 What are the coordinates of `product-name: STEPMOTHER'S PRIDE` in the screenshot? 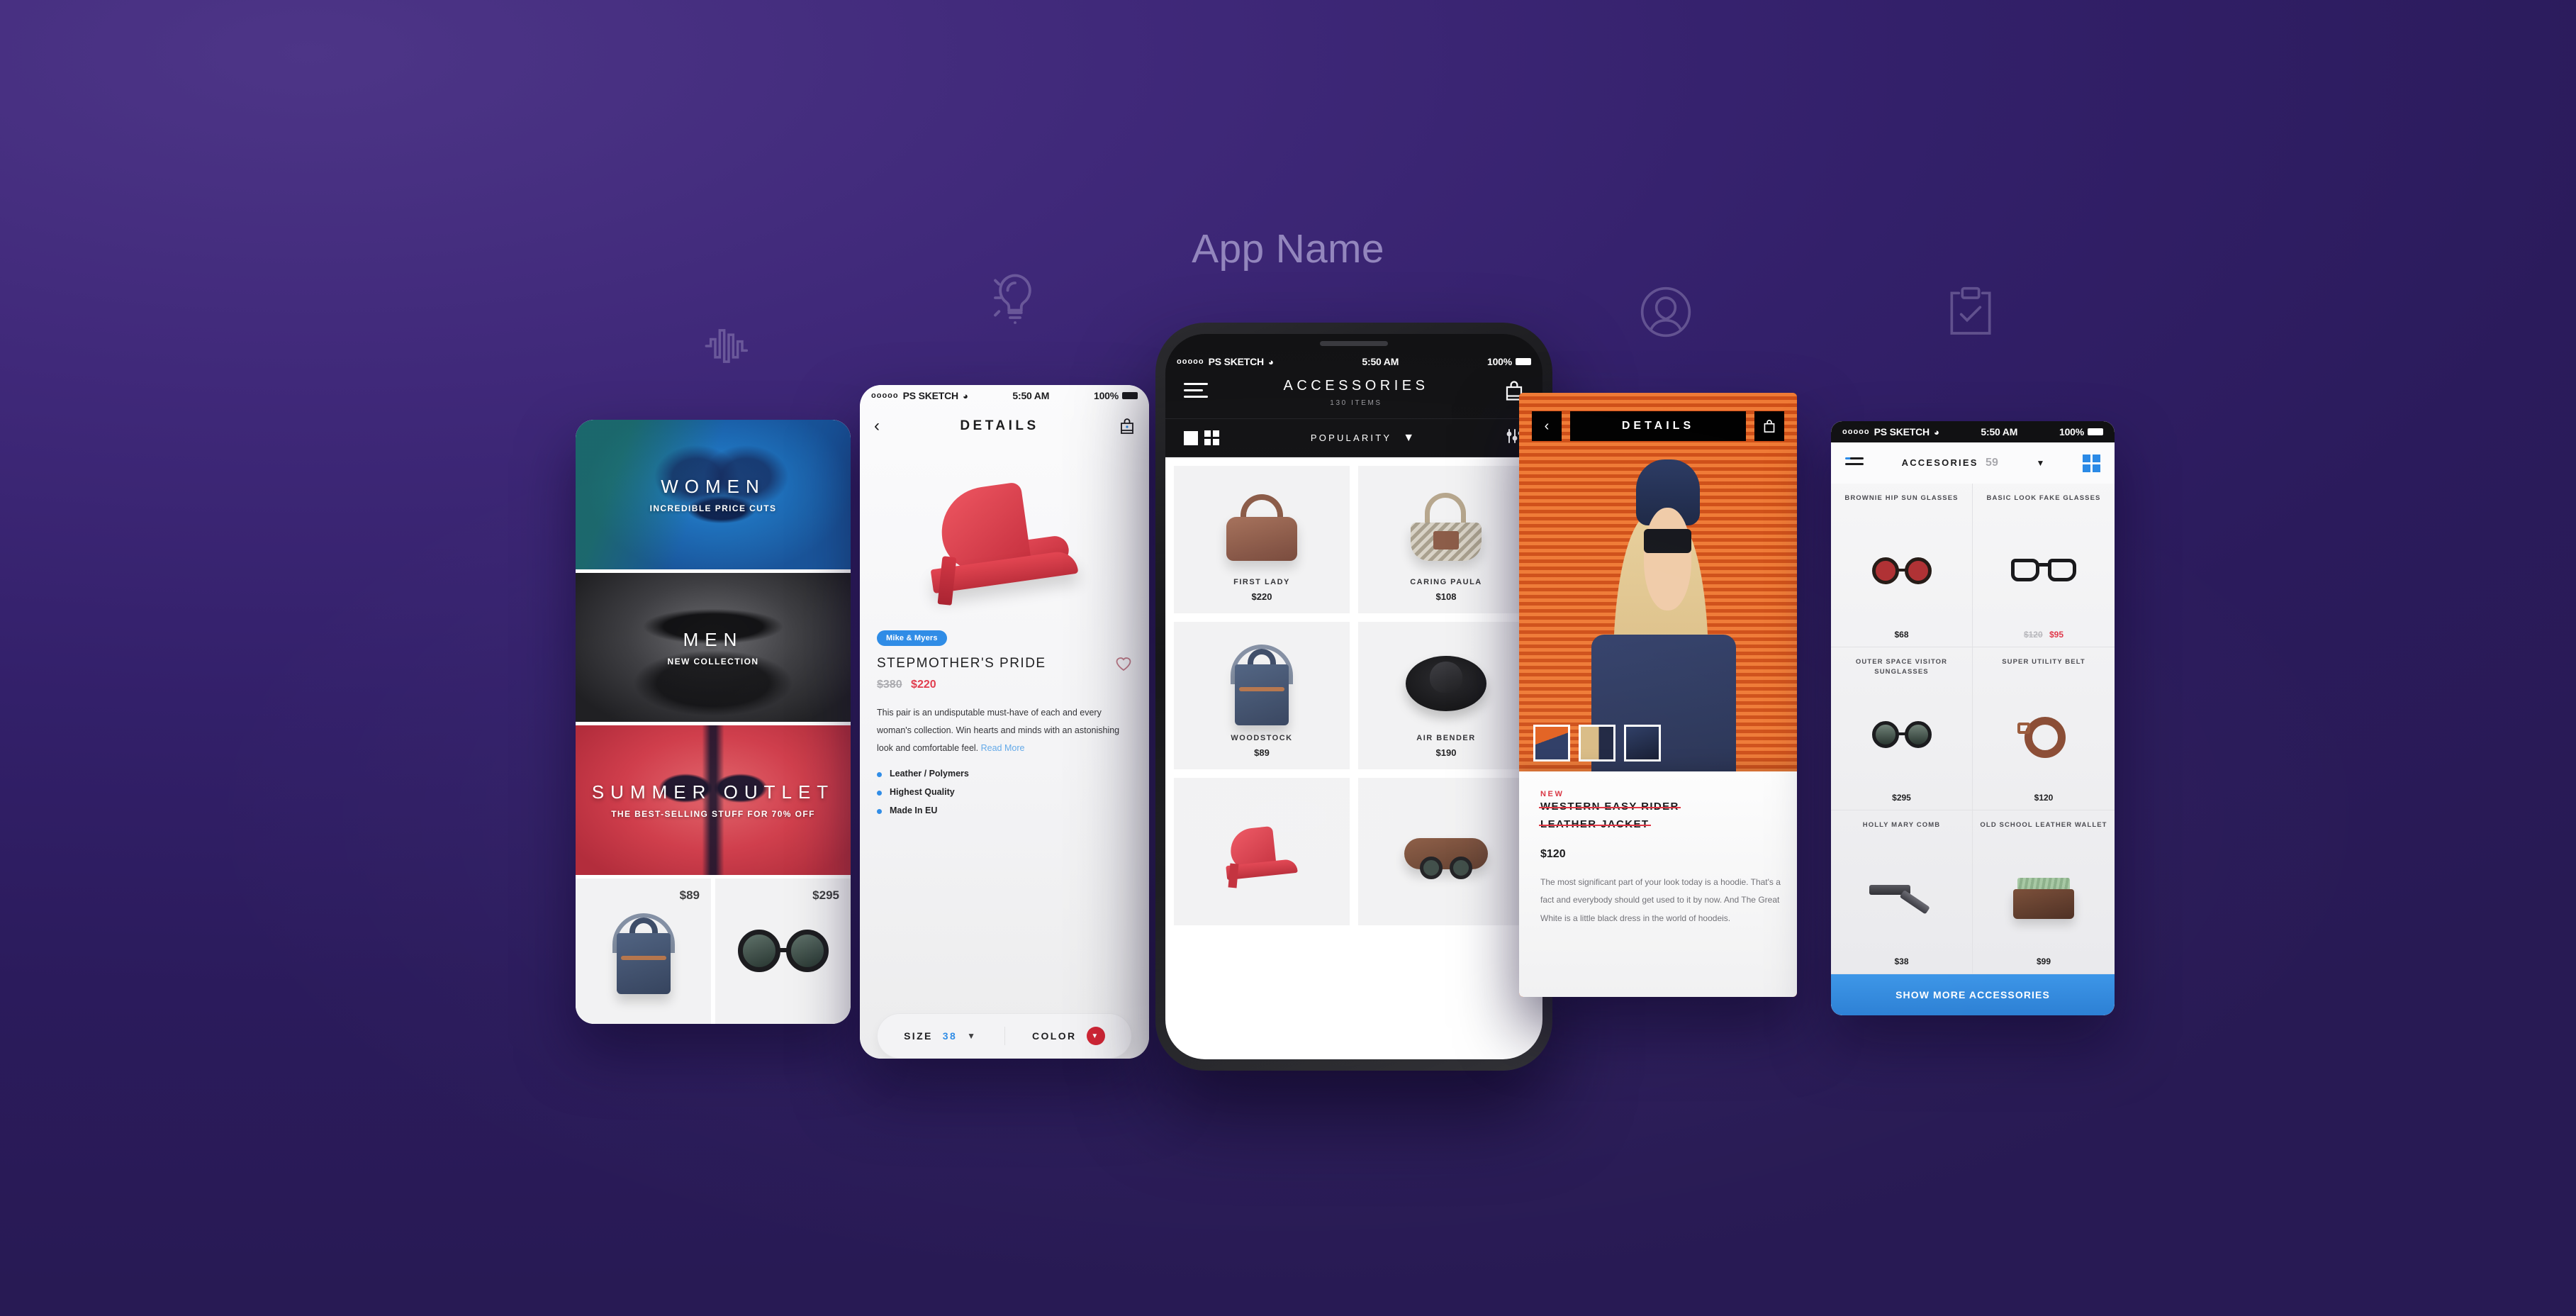 It's located at (961, 663).